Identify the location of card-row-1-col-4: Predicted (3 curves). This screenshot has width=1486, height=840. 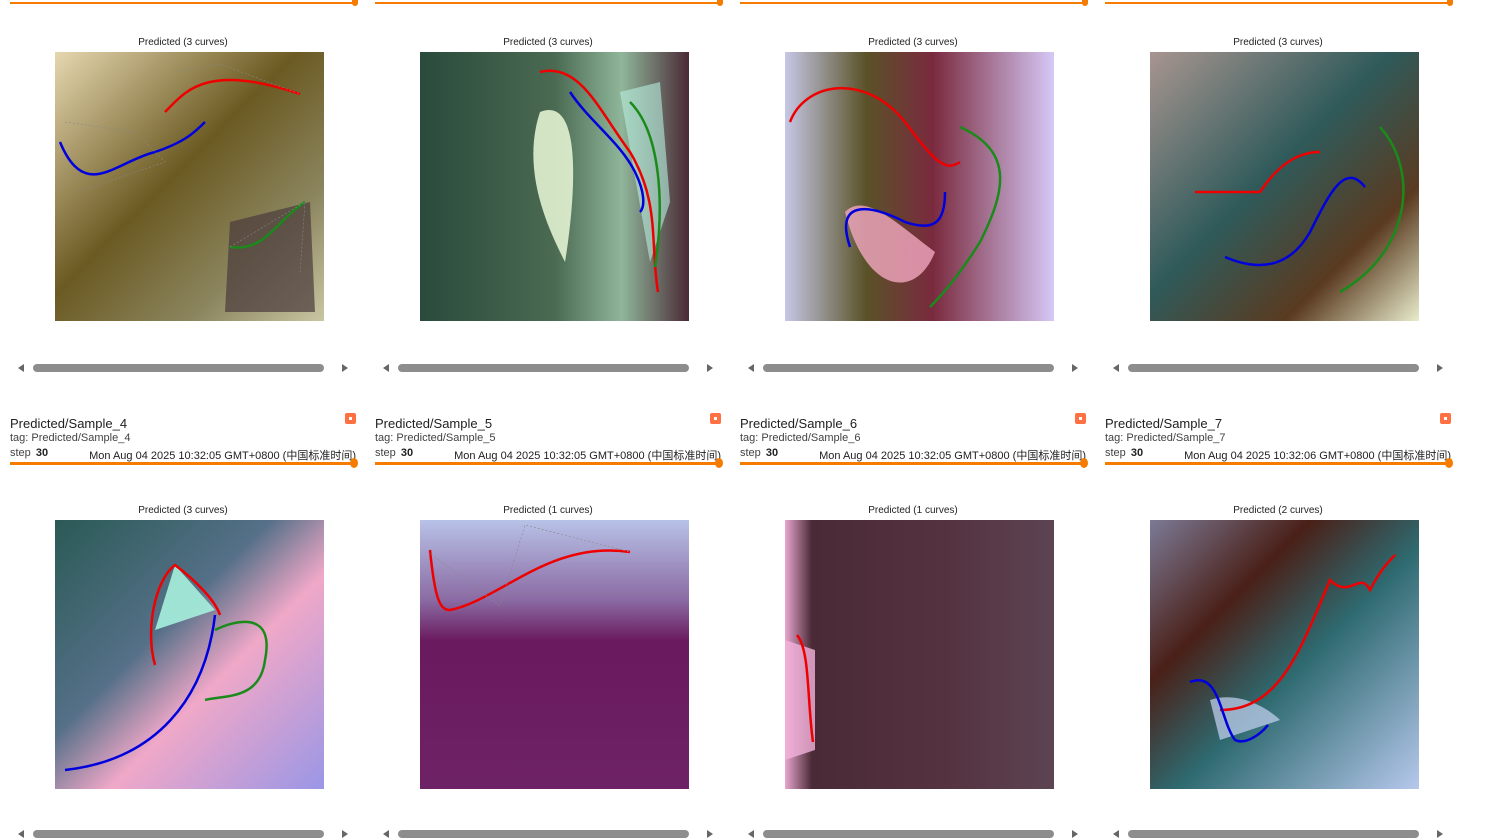
(1279, 190).